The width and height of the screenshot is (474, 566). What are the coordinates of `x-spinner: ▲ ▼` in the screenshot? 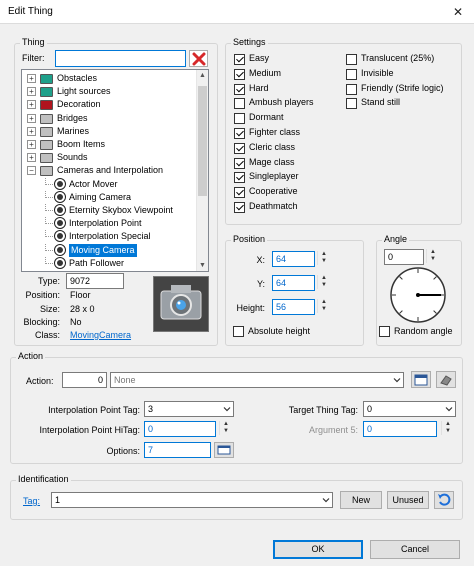 It's located at (323, 258).